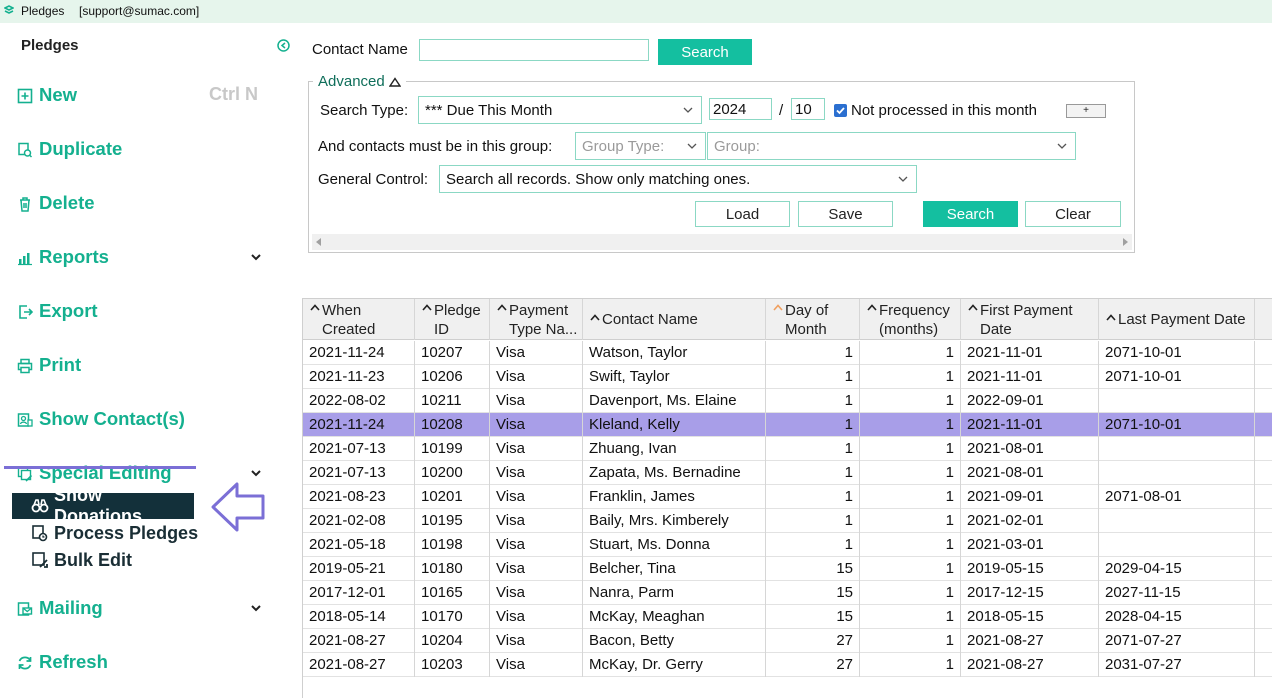  What do you see at coordinates (640, 146) in the screenshot?
I see `group-type-select: Group Type:` at bounding box center [640, 146].